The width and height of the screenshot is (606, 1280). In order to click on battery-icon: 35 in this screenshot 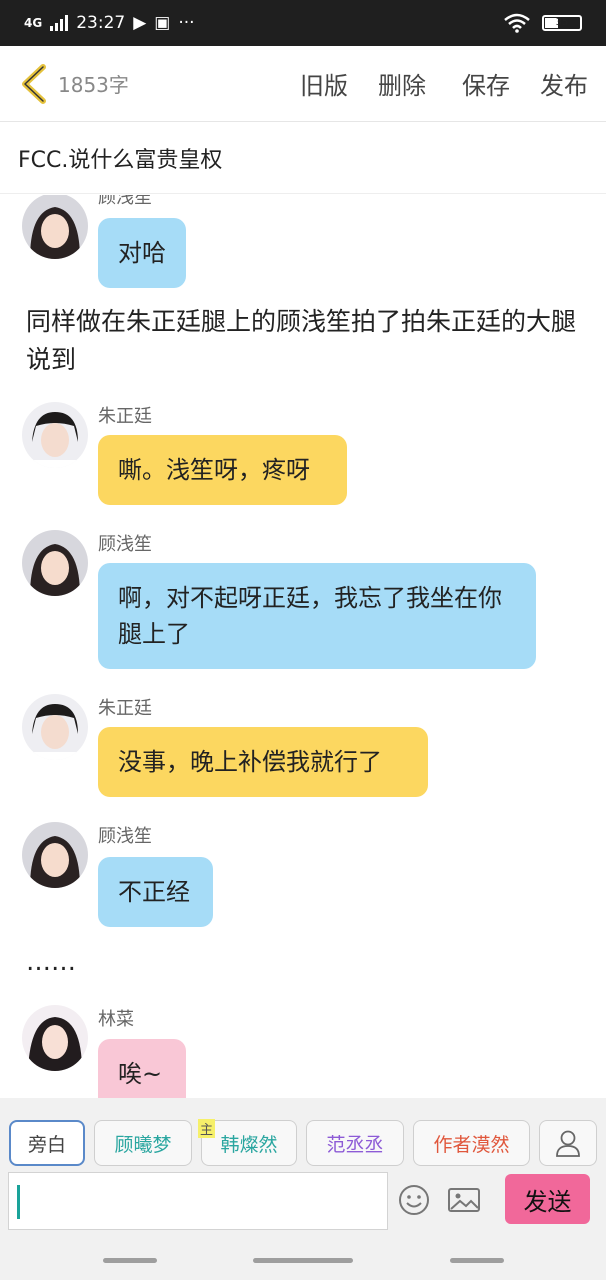, I will do `click(562, 23)`.